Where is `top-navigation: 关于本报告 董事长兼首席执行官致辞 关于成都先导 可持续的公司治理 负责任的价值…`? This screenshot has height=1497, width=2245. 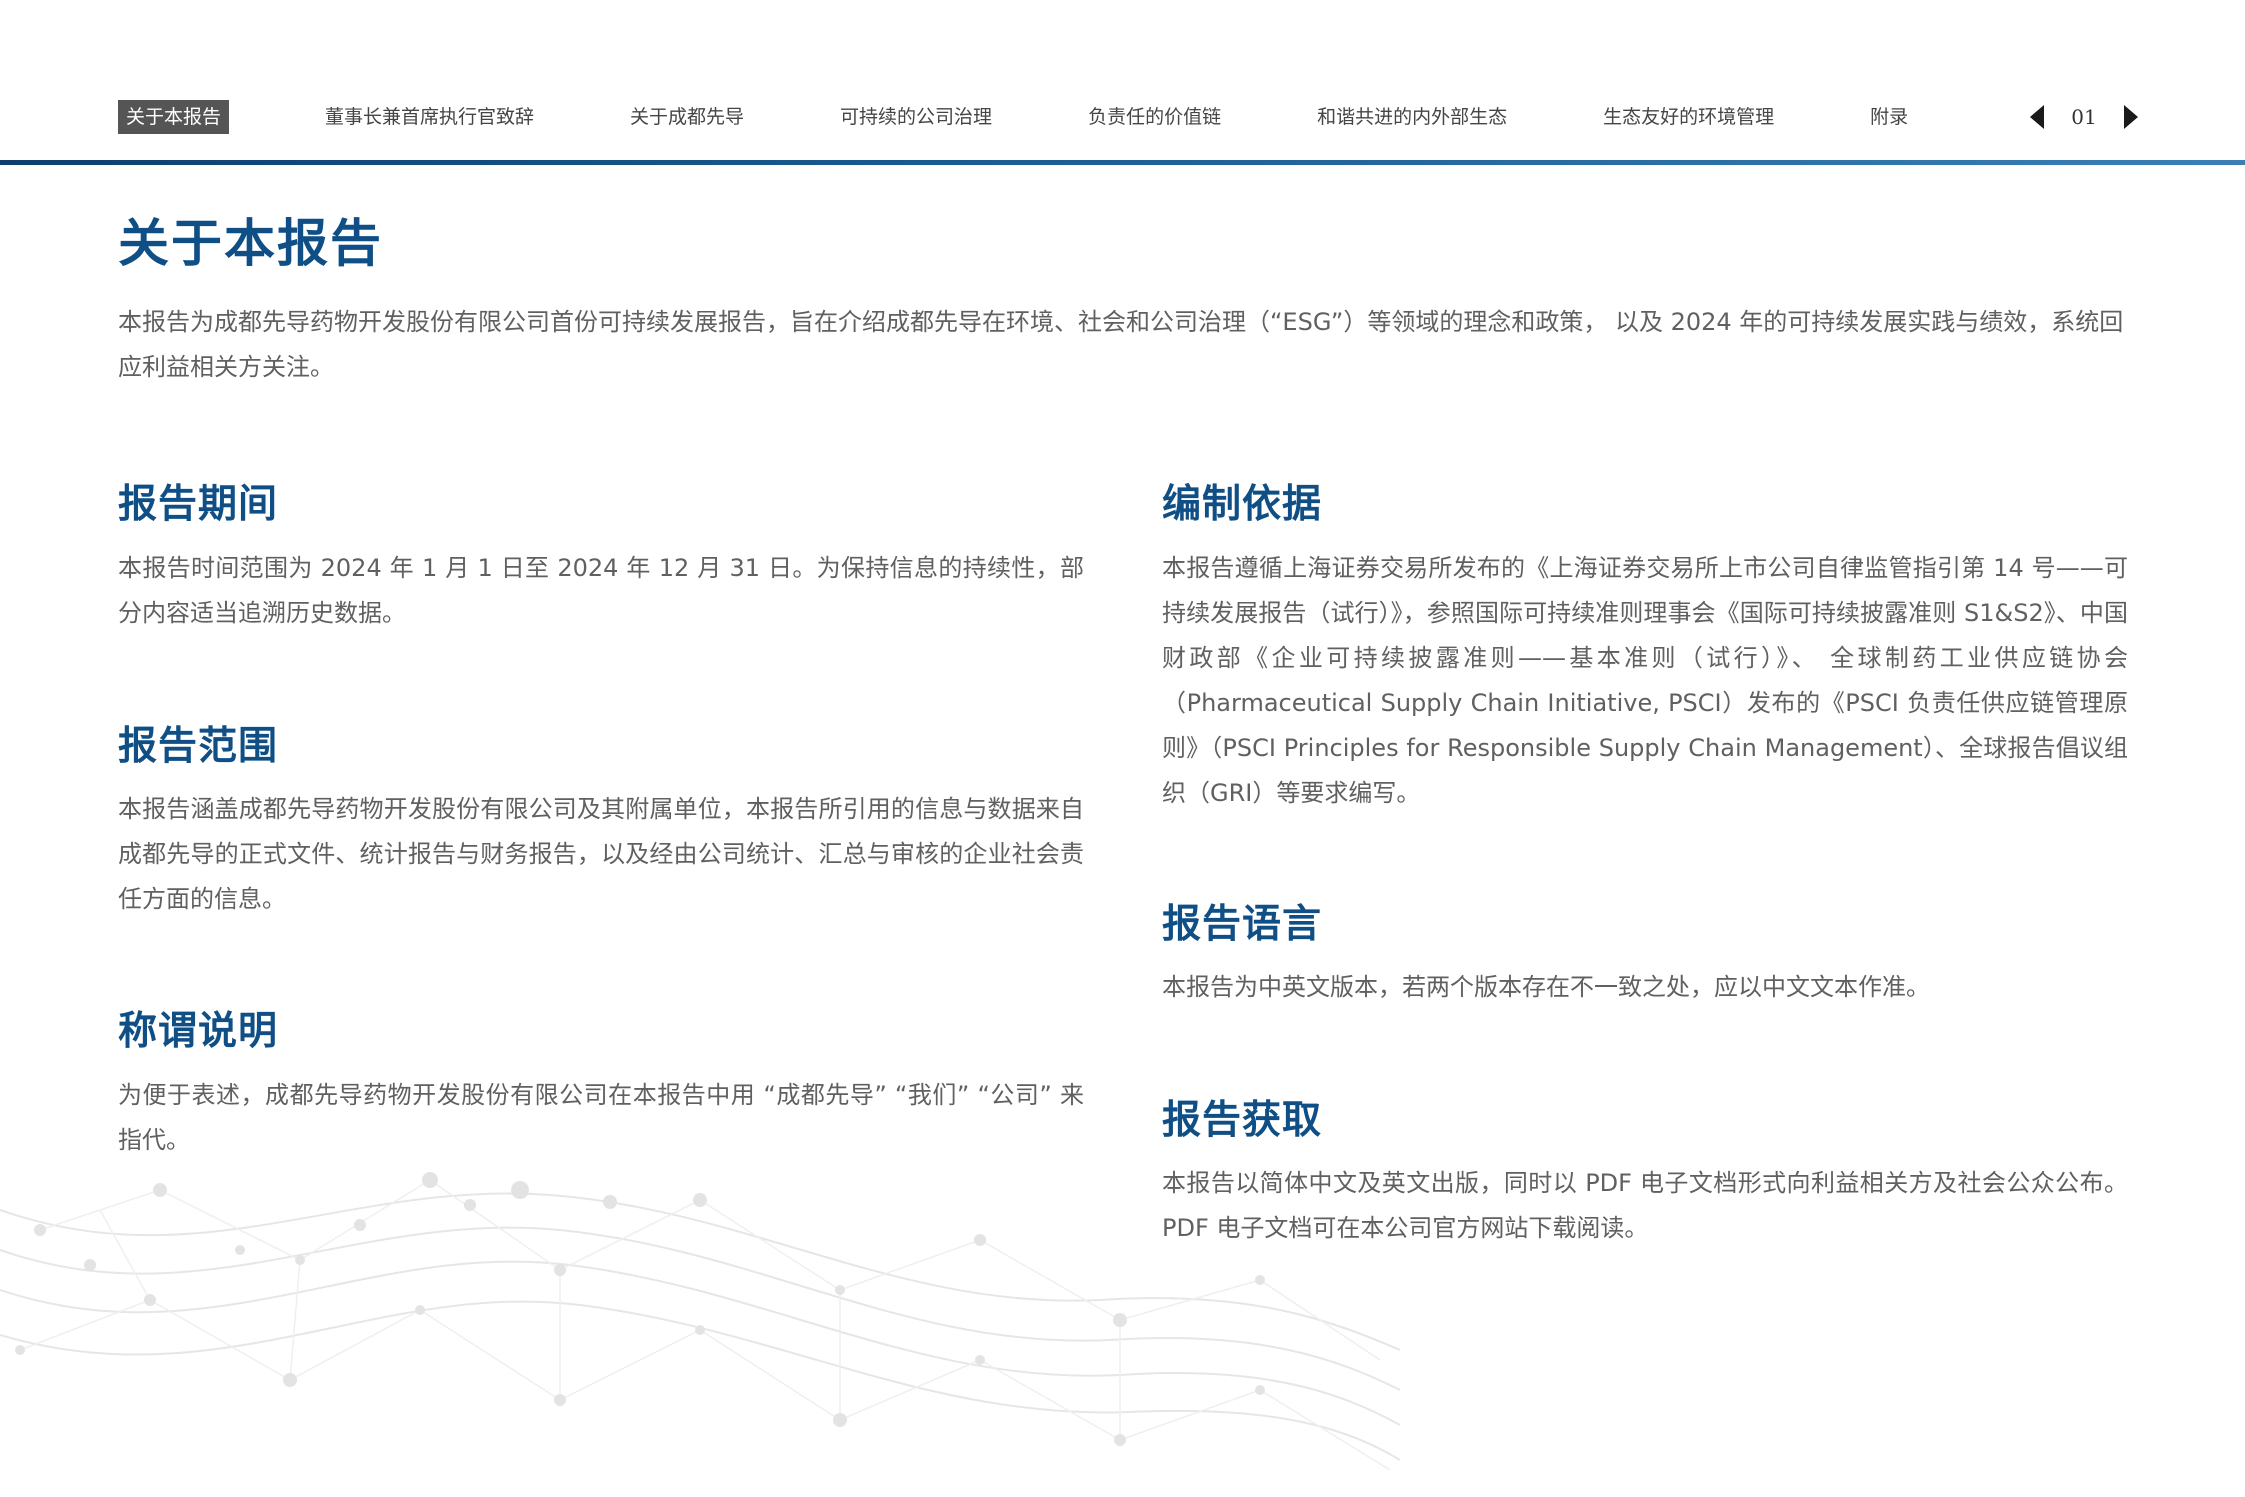 top-navigation: 关于本报告 董事长兼首席执行官致辞 关于成都先导 可持续的公司治理 负责任的价值… is located at coordinates (1124, 117).